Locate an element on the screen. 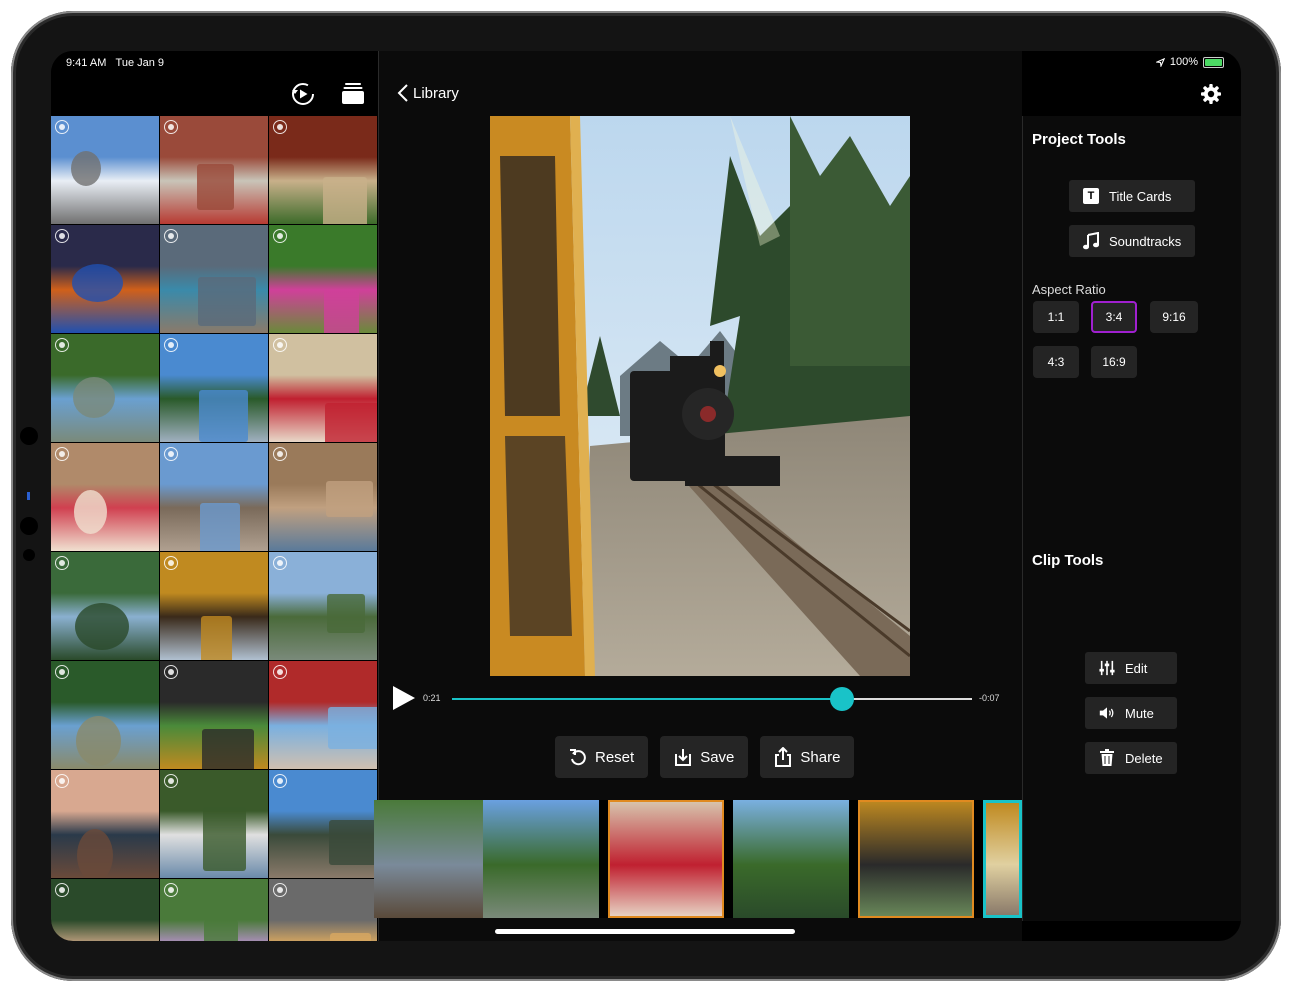 The width and height of the screenshot is (1292, 994). edit-button: Edit is located at coordinates (1131, 668).